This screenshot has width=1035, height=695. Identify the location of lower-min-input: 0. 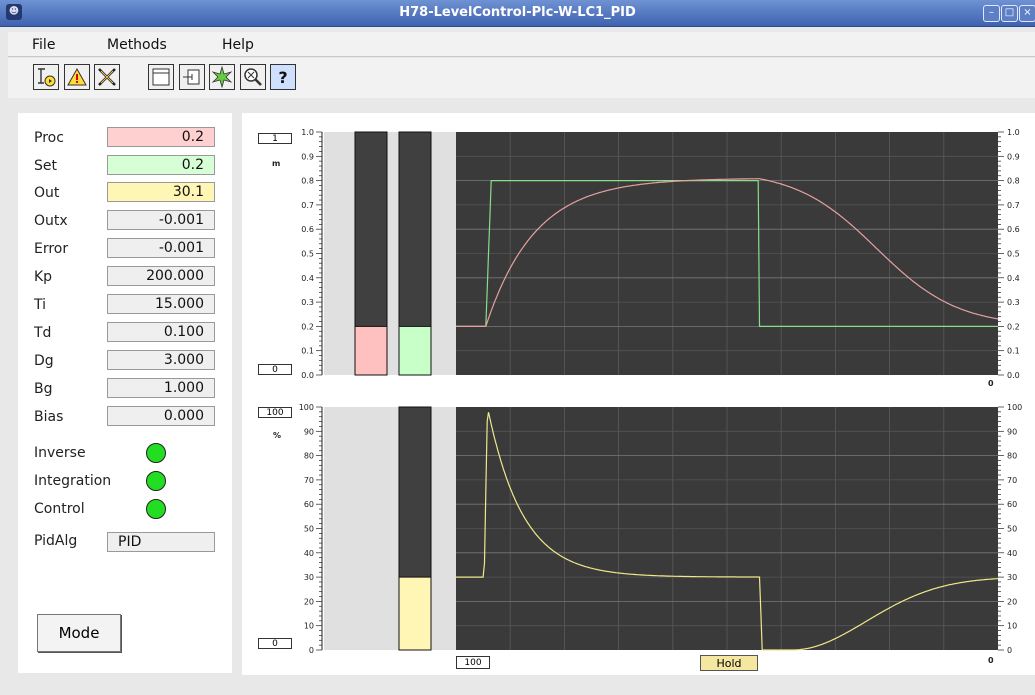
(275, 643).